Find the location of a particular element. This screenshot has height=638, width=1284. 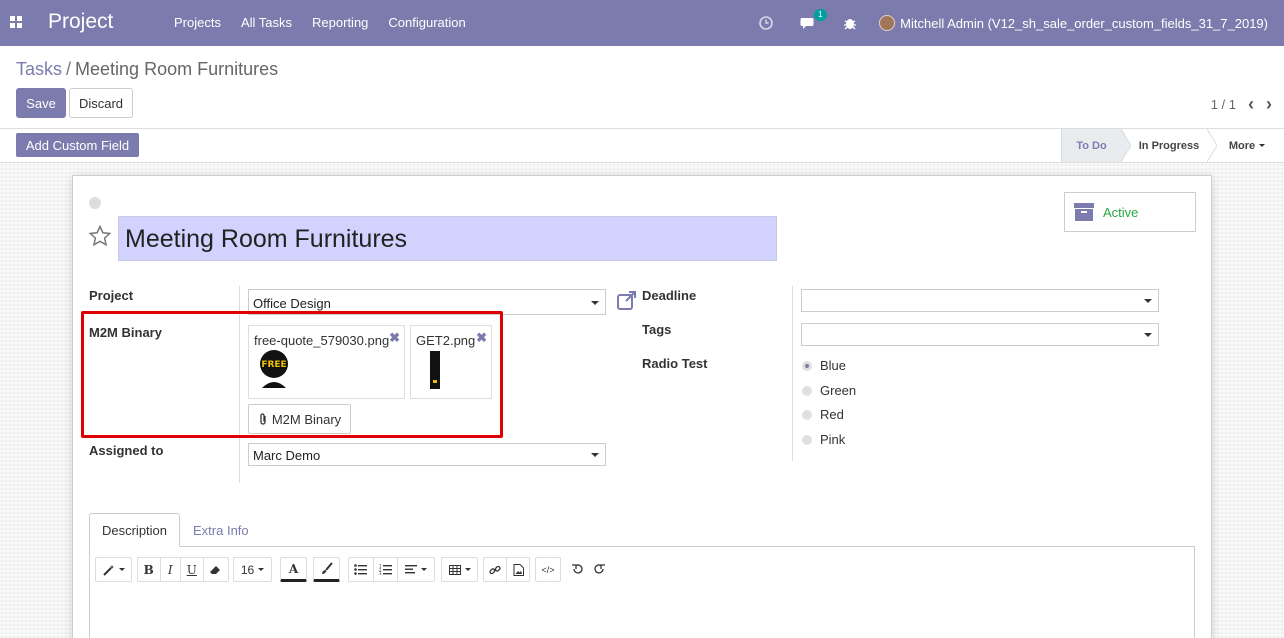

table-dropdown is located at coordinates (459, 569).